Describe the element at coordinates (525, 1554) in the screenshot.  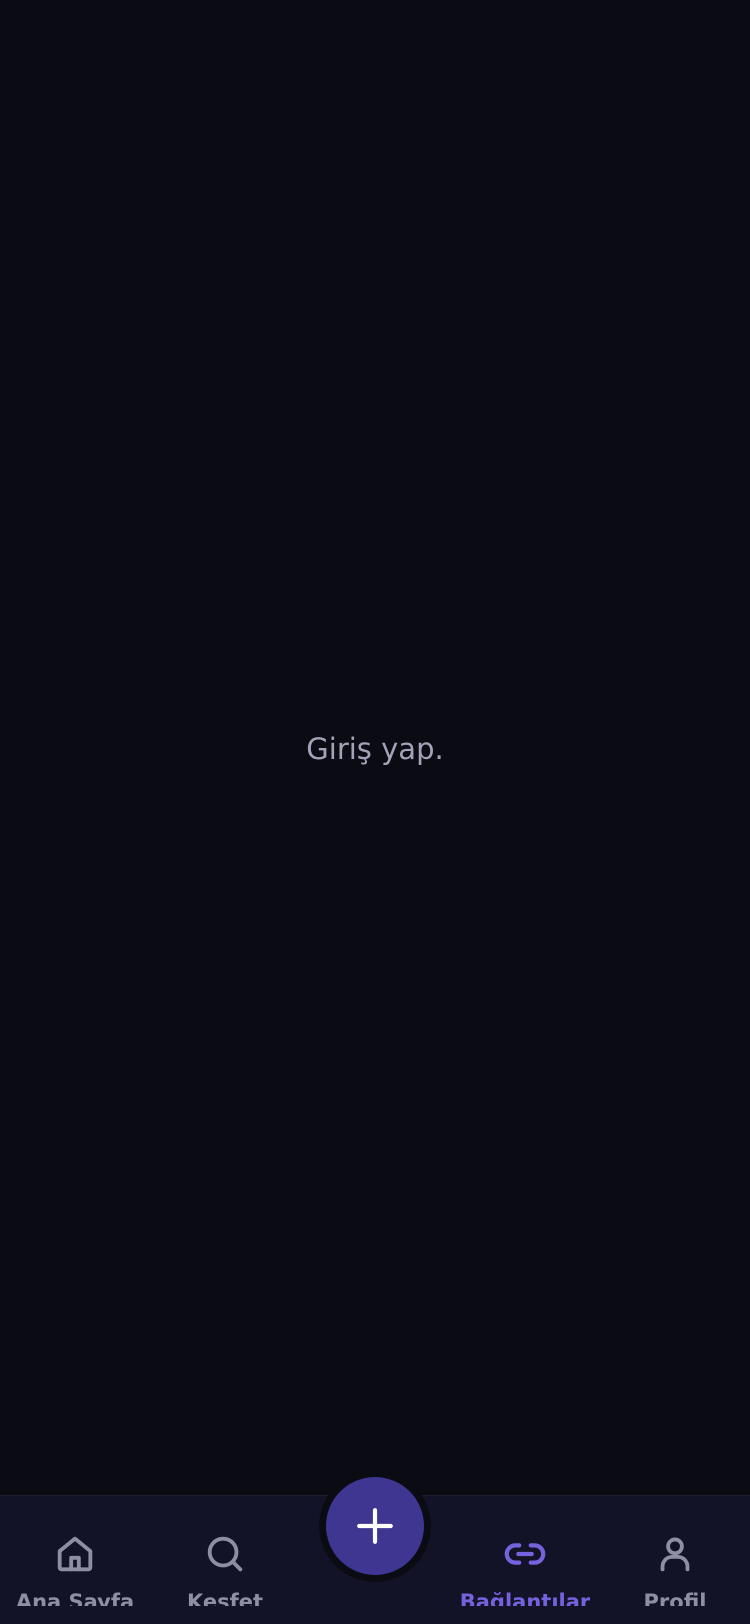
I see `link-icon` at that location.